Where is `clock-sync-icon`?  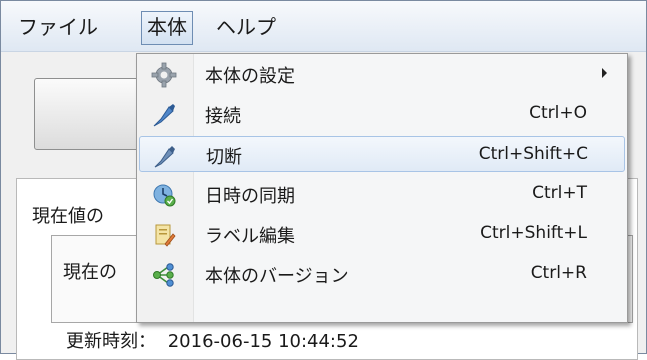 clock-sync-icon is located at coordinates (164, 195).